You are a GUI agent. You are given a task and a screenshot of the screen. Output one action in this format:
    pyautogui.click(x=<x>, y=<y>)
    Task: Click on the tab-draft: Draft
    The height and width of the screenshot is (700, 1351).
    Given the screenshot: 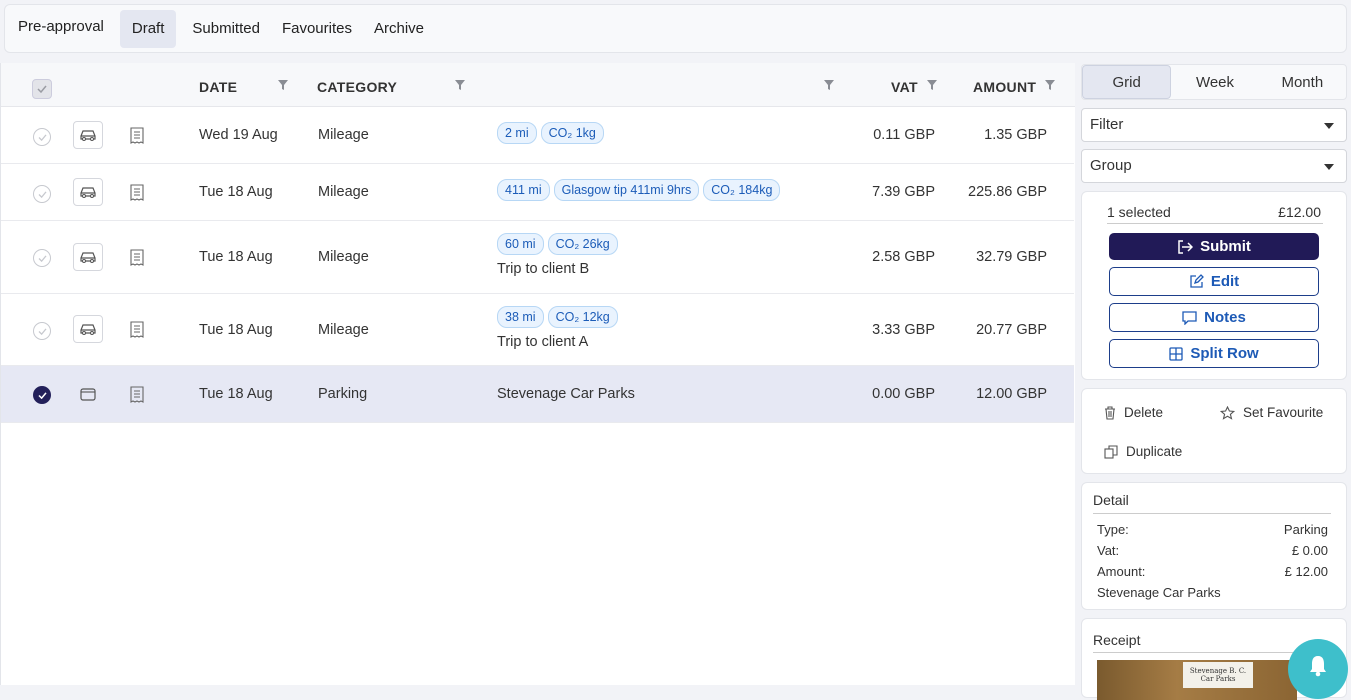 What is the action you would take?
    pyautogui.click(x=148, y=28)
    